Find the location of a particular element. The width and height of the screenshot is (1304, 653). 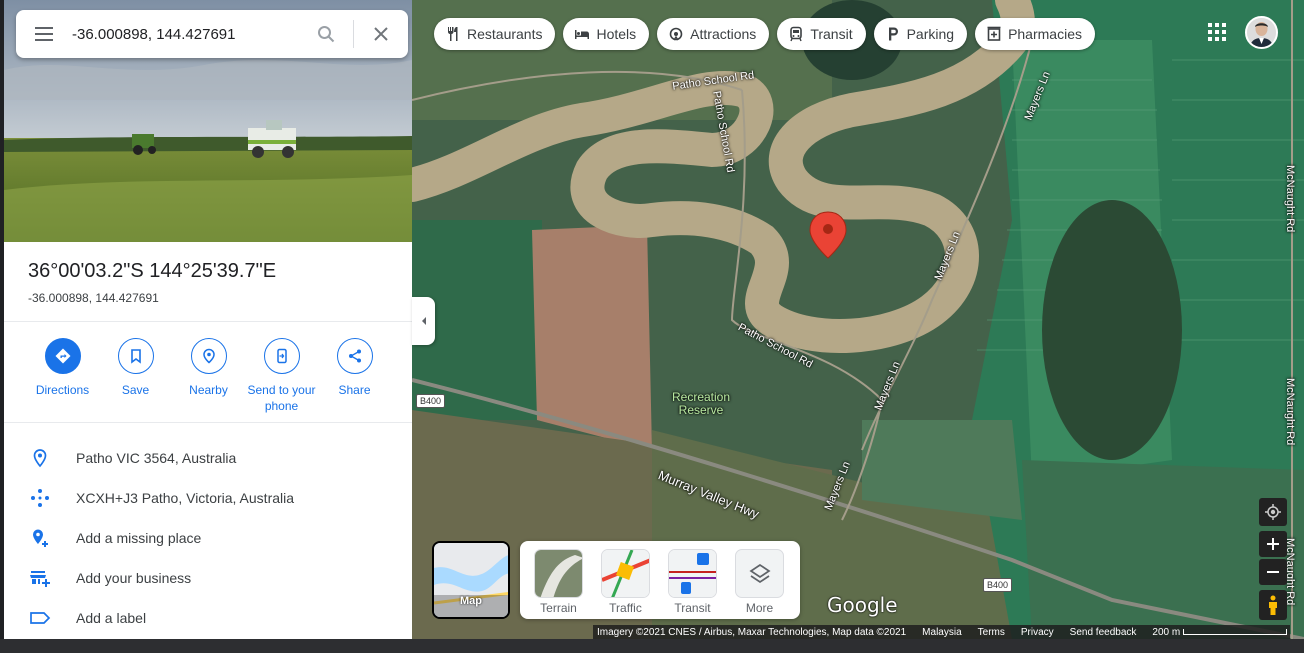

chip-parking: Parking is located at coordinates (920, 34).